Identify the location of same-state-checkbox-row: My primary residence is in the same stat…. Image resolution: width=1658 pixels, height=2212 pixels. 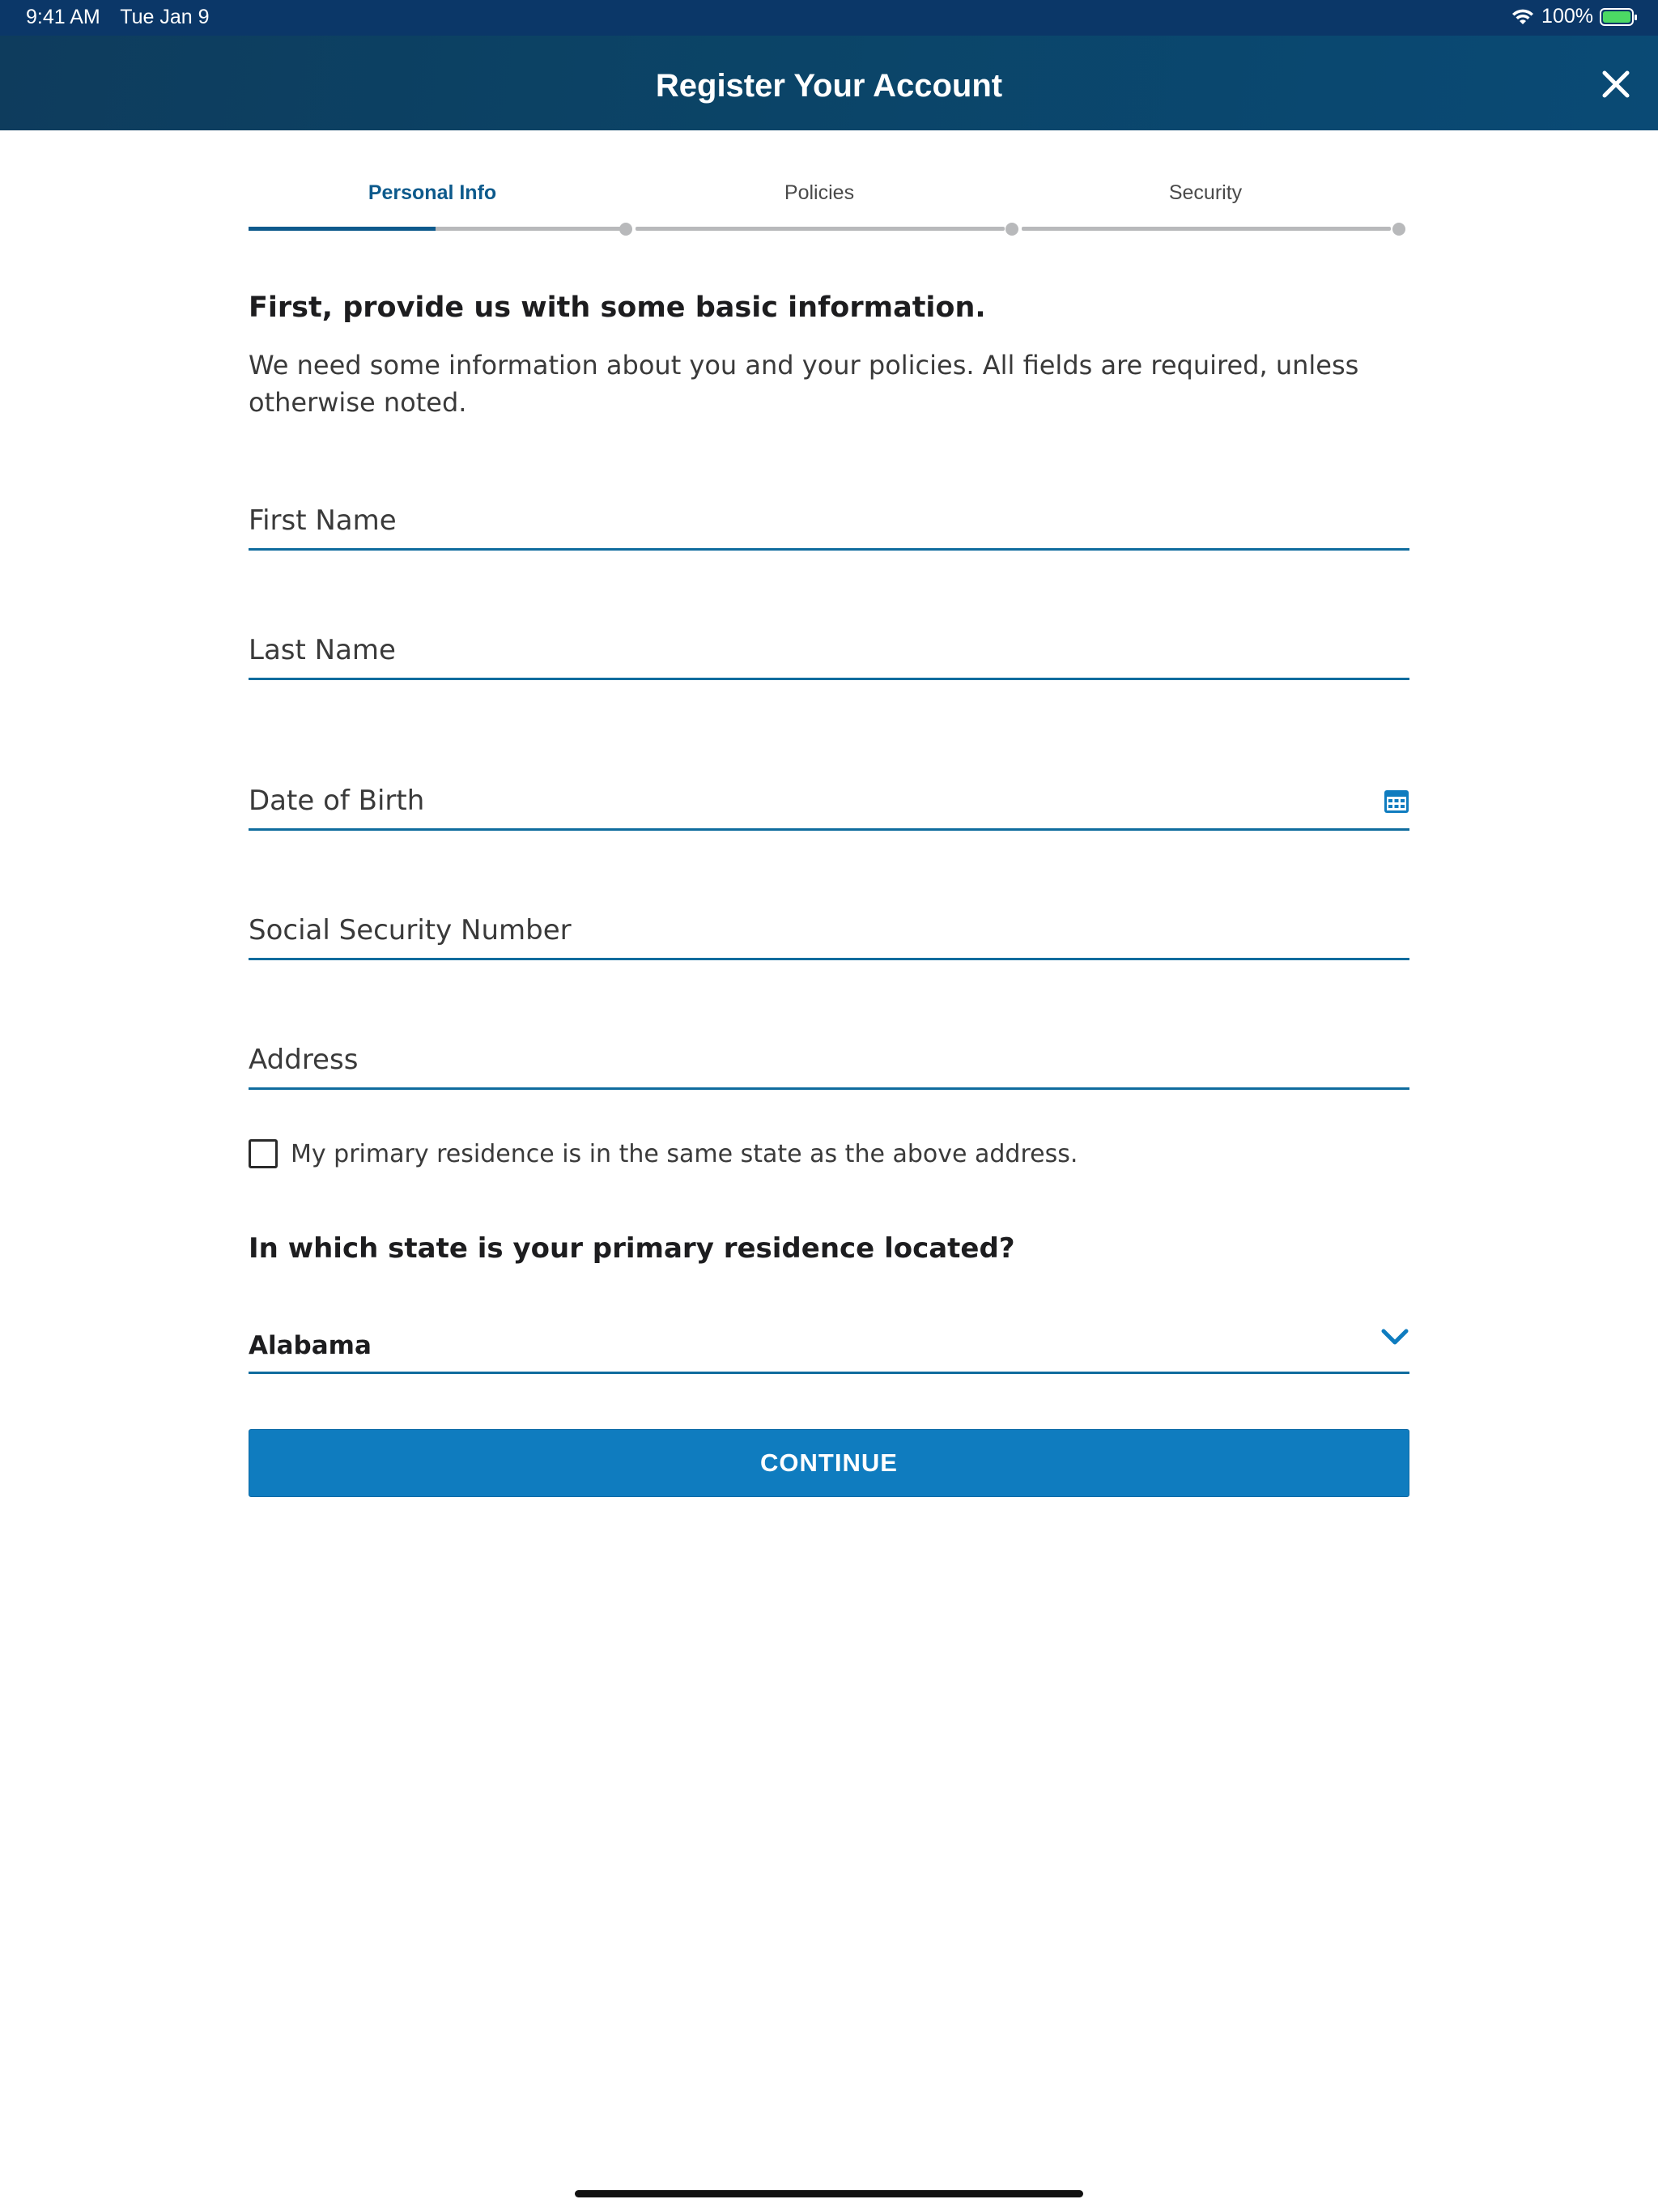
(663, 1154).